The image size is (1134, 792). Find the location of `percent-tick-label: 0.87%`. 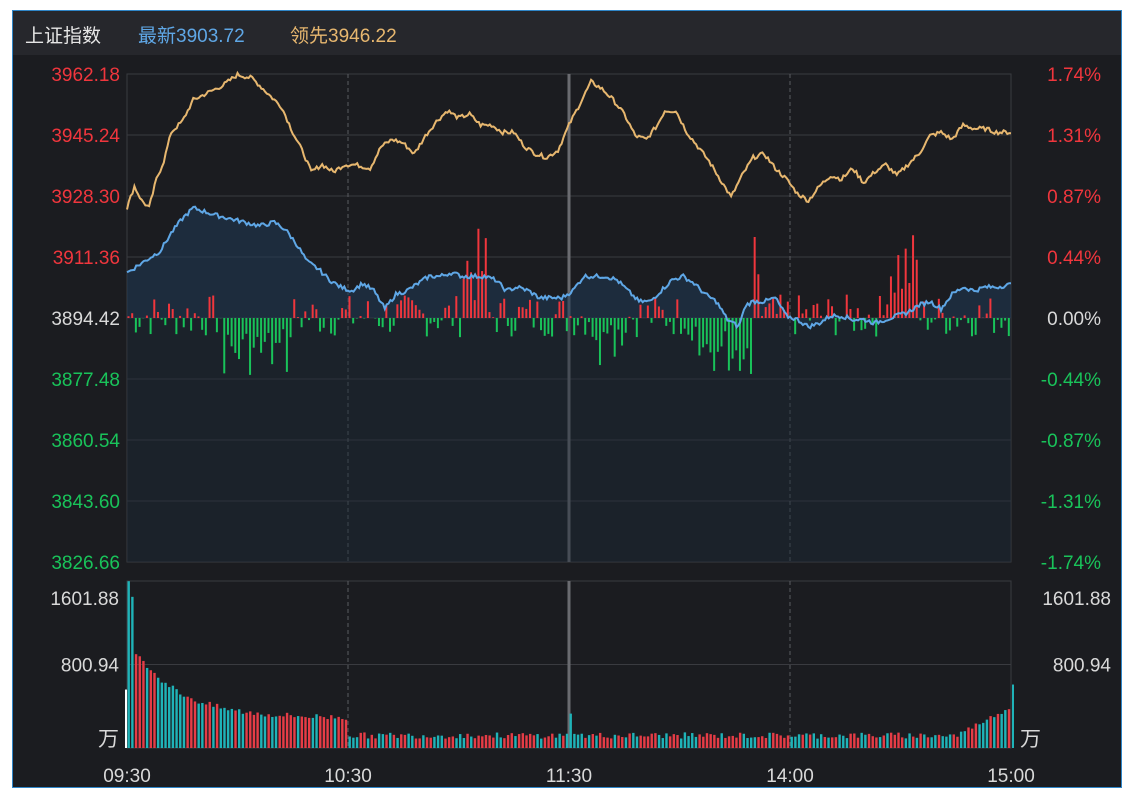

percent-tick-label: 0.87% is located at coordinates (1074, 197).